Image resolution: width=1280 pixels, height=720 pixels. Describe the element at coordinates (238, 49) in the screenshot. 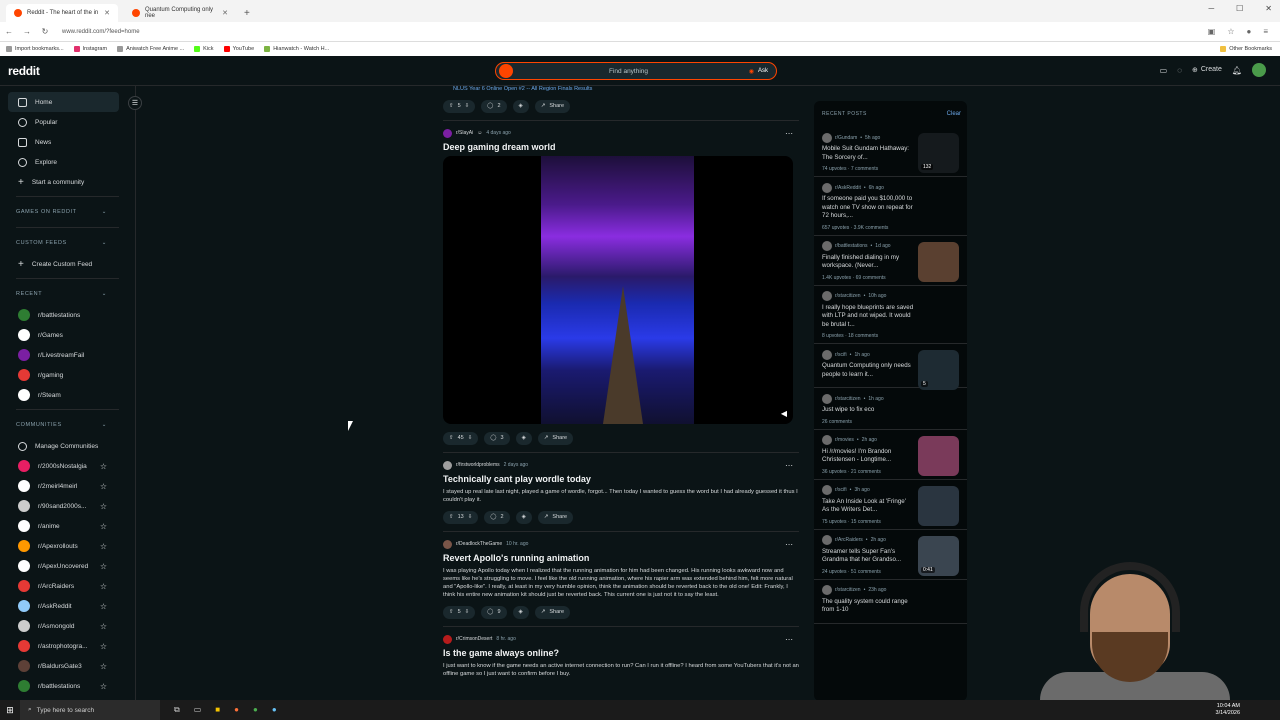

I see `bookmark-item: YouTube` at that location.